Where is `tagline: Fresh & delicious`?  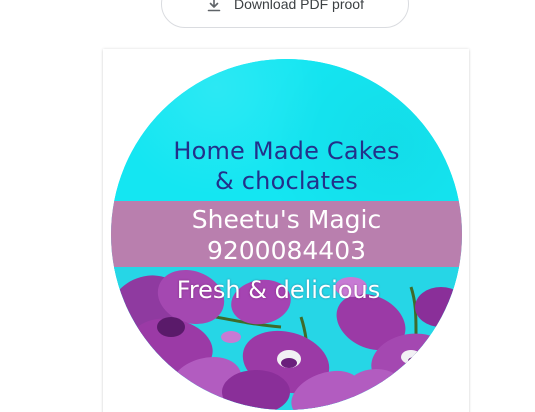
tagline: Fresh & delicious is located at coordinates (278, 290).